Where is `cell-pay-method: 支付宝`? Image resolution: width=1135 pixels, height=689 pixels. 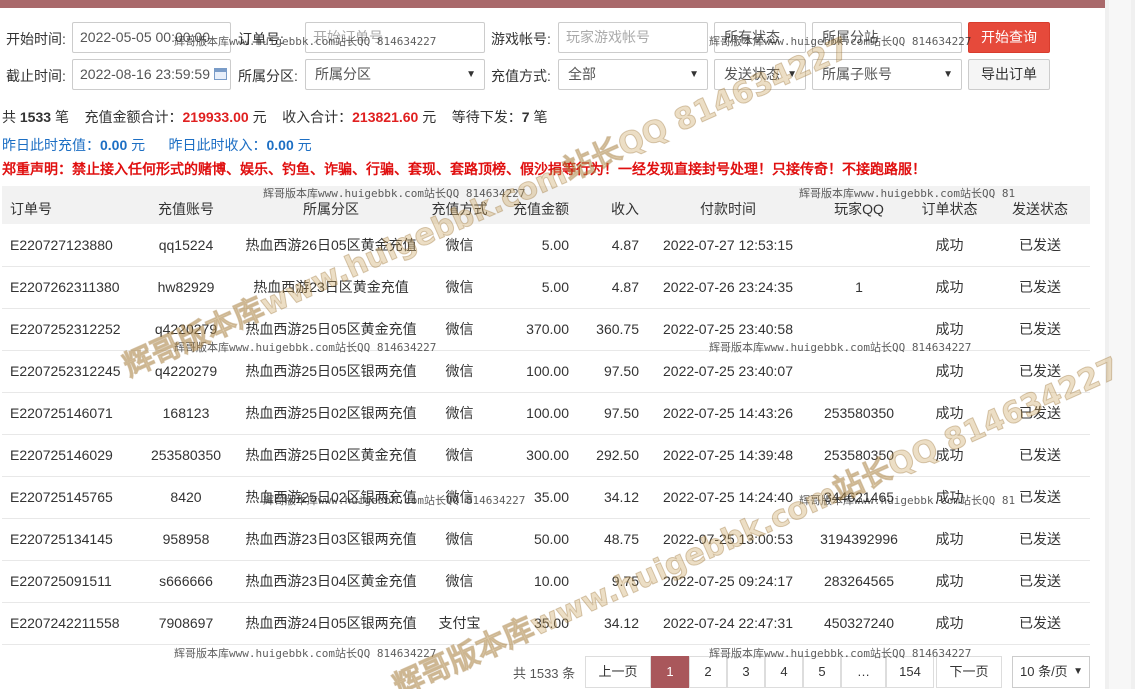
cell-pay-method: 支付宝 is located at coordinates (459, 623).